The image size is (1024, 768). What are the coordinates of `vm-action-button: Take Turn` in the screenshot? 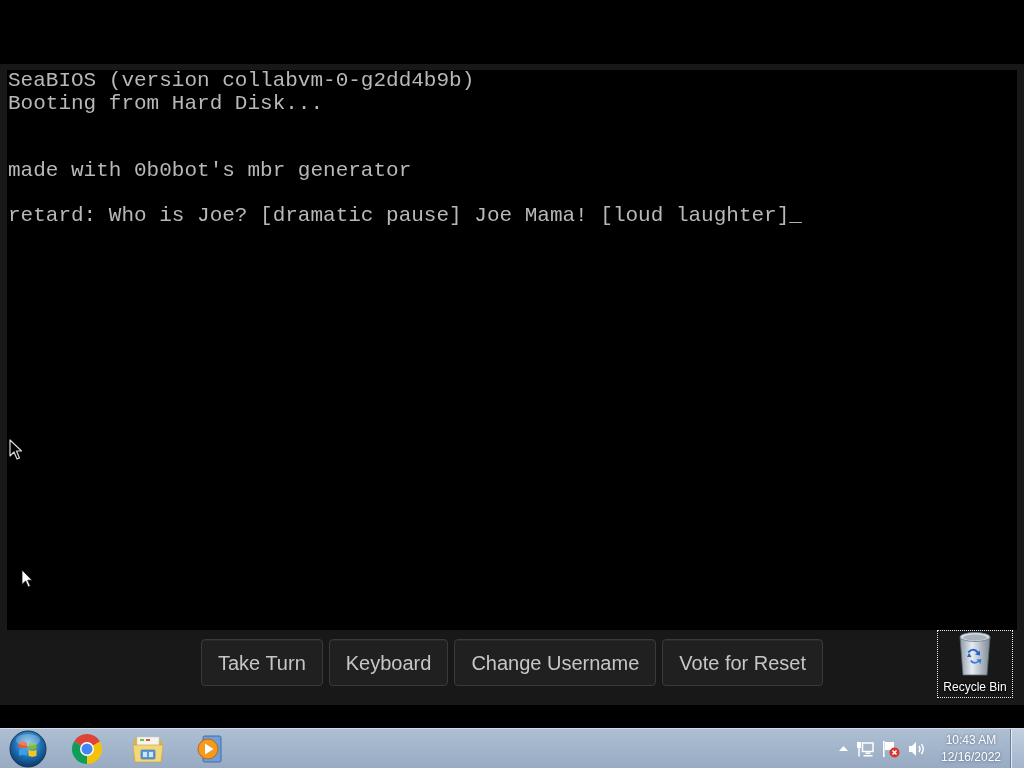 It's located at (261, 662).